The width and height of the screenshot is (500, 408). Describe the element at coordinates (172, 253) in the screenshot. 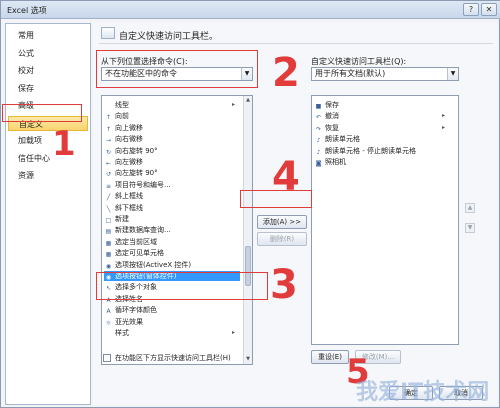

I see `list-item: ▦ 选定可见单元格` at that location.